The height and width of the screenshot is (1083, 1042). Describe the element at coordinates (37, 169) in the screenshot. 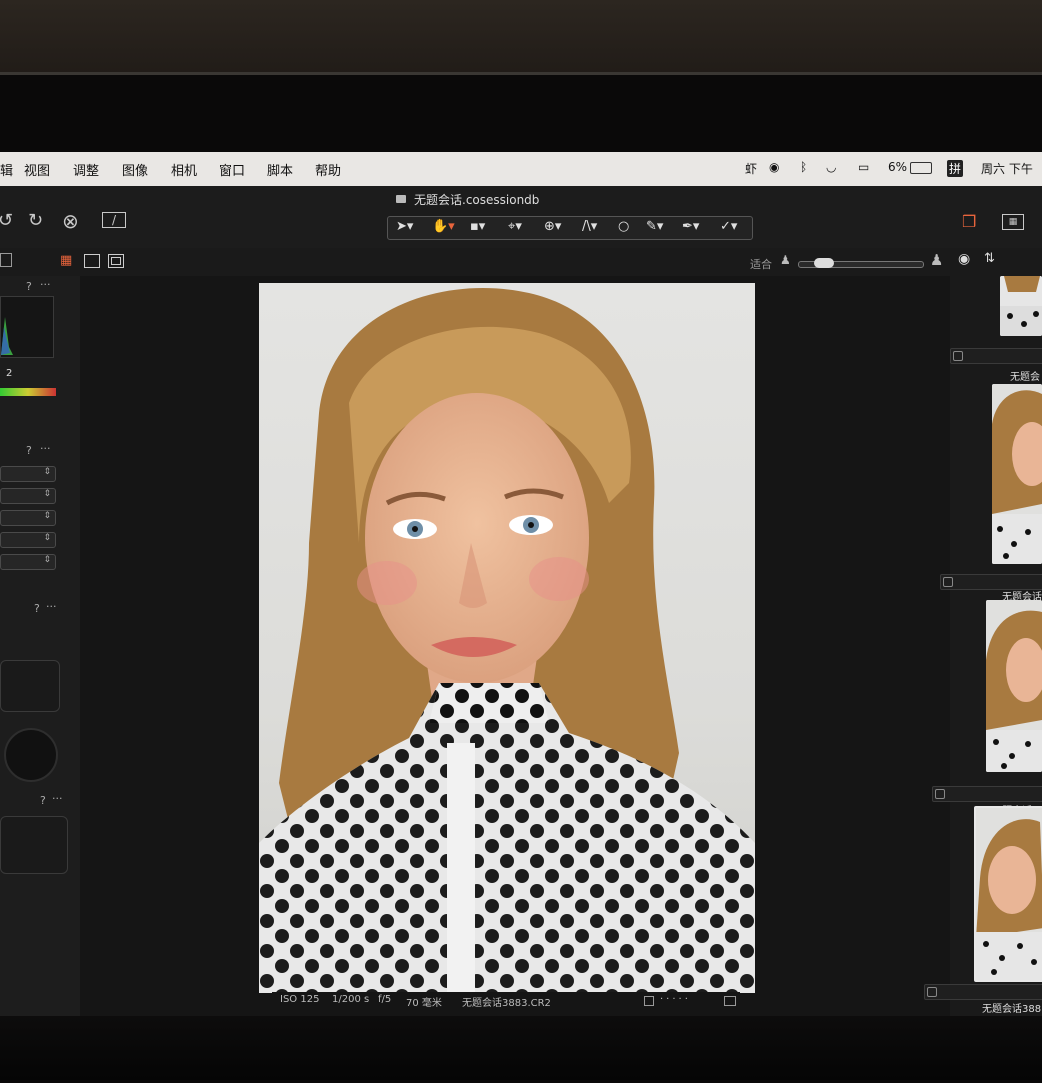

I see `menu-view: 视图` at that location.